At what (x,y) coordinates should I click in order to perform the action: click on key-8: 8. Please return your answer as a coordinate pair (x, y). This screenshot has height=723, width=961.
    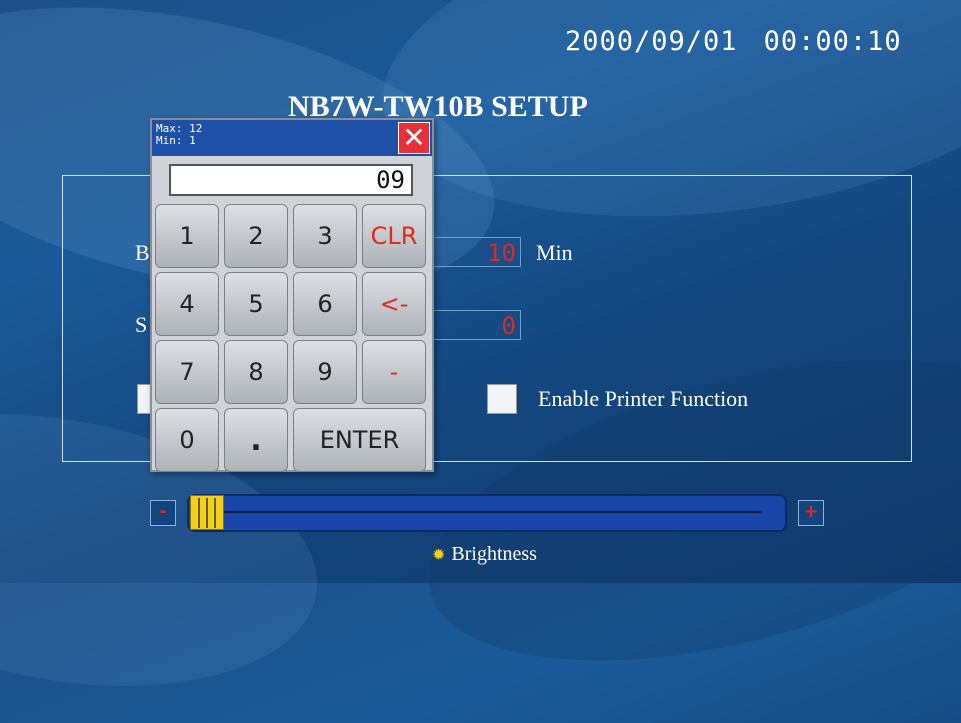
    Looking at the image, I should click on (256, 372).